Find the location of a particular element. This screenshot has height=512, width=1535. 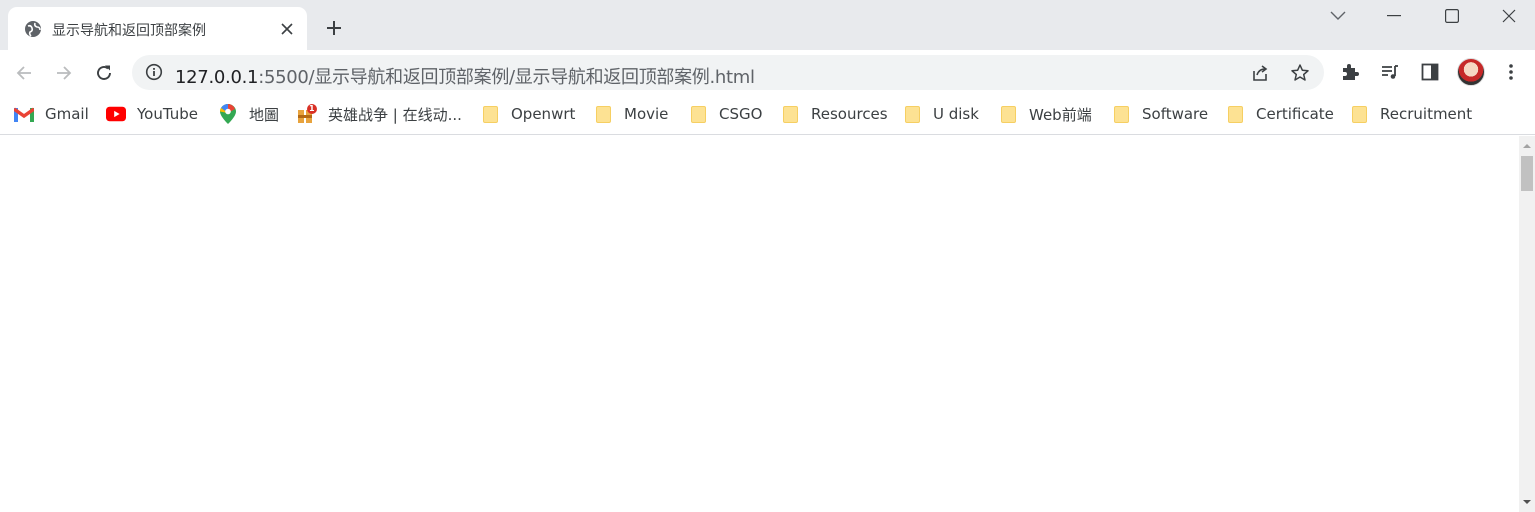

bookmark-label: Openwrt is located at coordinates (543, 114).